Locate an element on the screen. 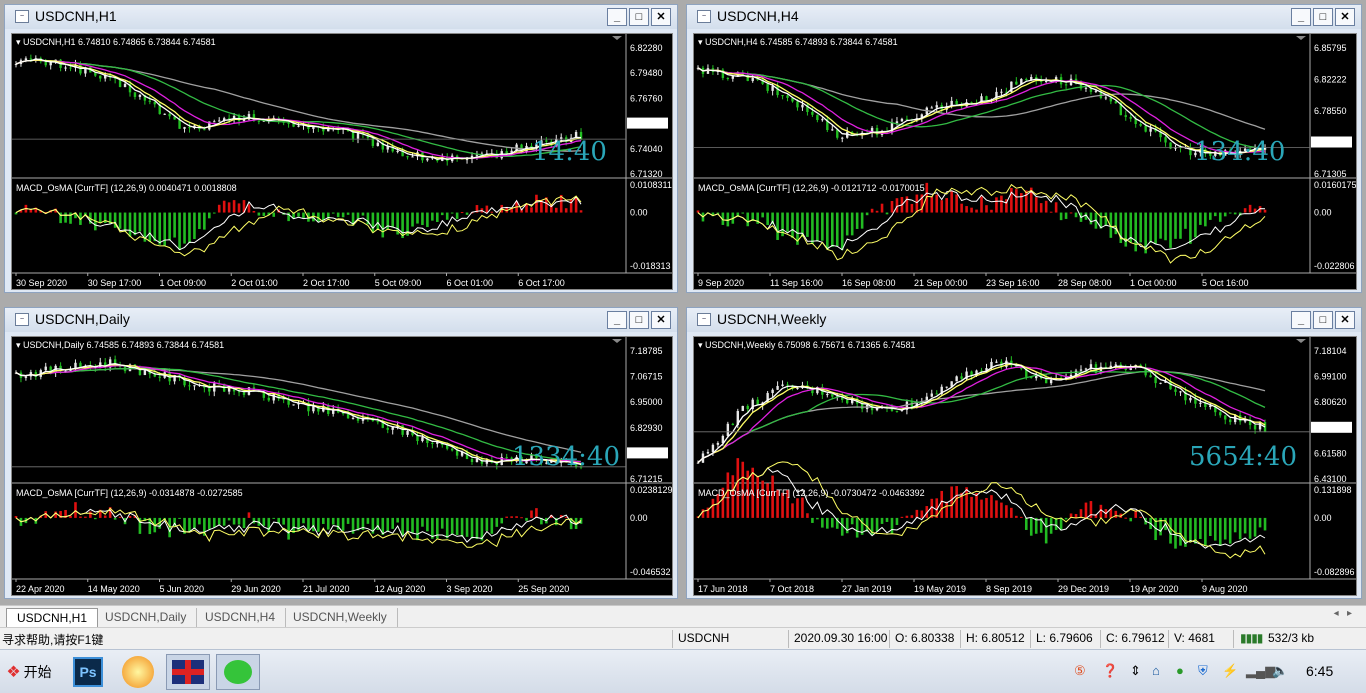  photoshop-taskbar-button: Ps is located at coordinates (88, 672).